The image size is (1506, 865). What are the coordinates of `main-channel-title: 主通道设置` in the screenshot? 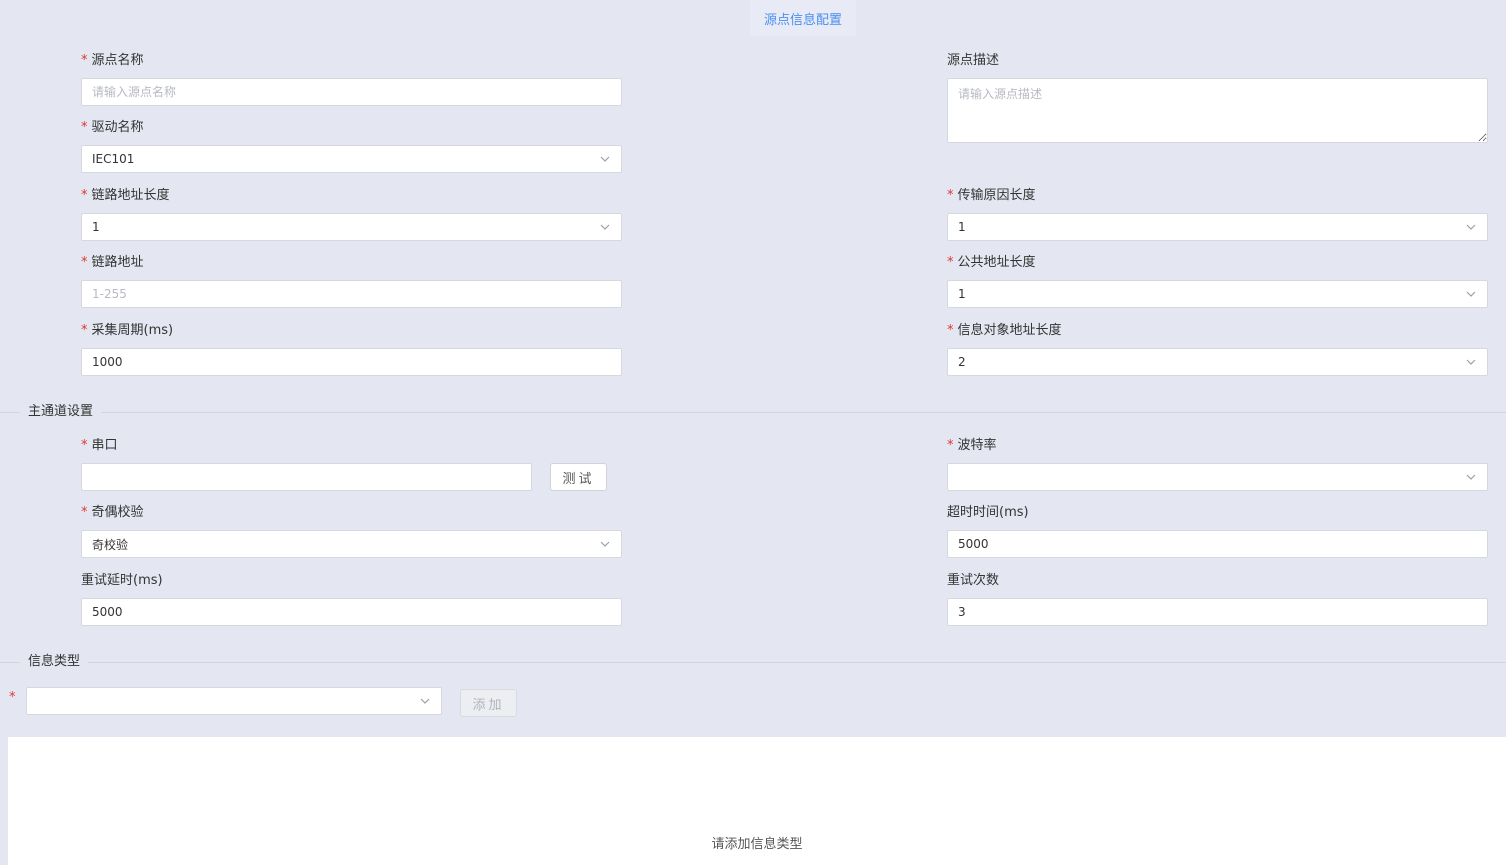 It's located at (61, 412).